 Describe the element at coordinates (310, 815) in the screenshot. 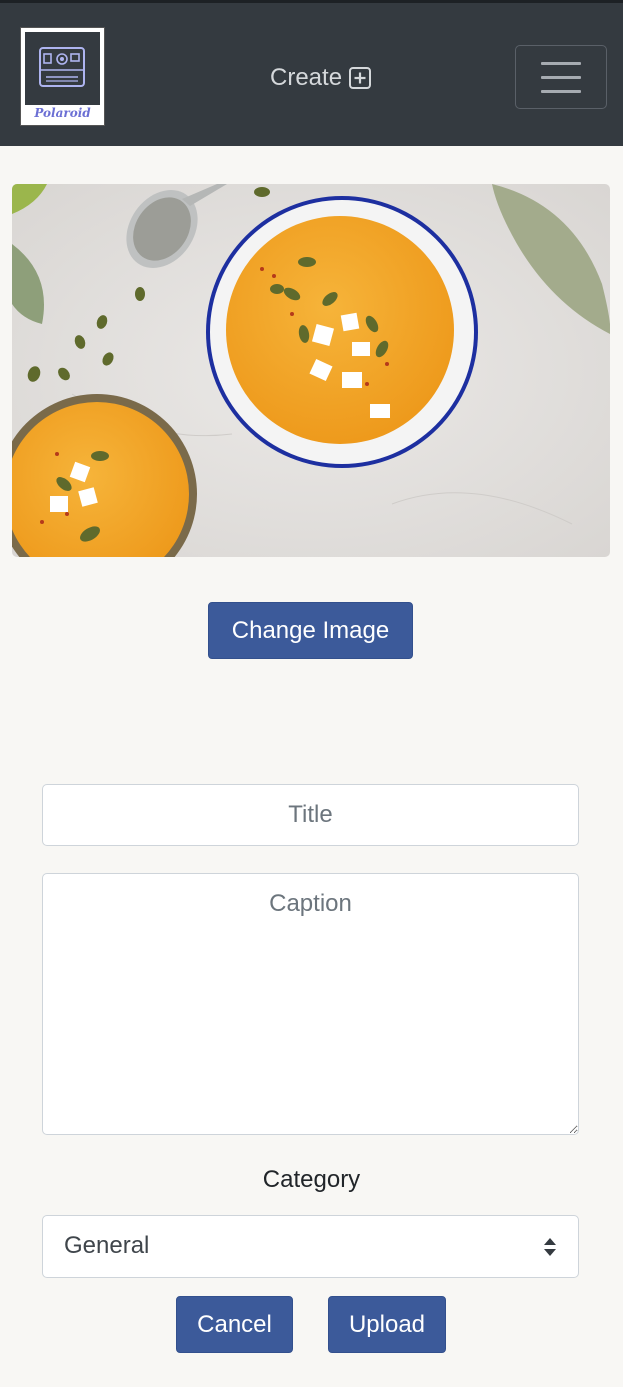

I see `title-input` at that location.